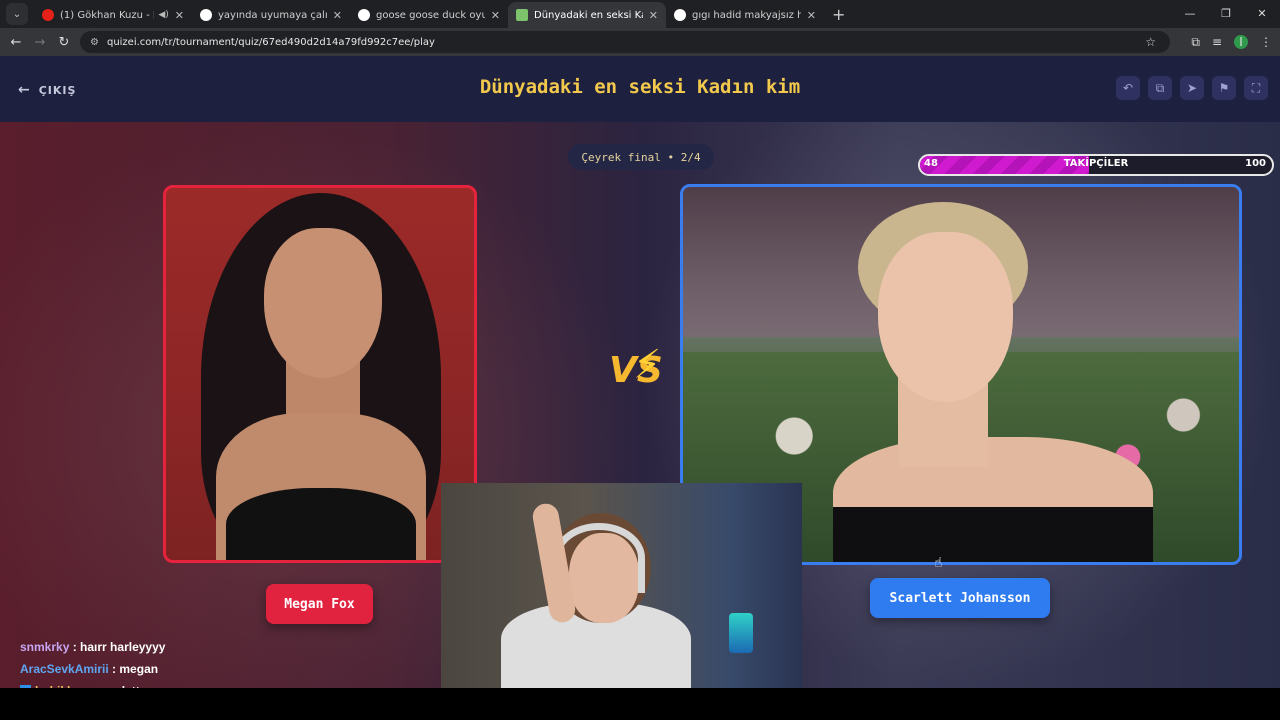 This screenshot has width=1280, height=720. Describe the element at coordinates (40, 42) in the screenshot. I see `forward-icon: →` at that location.